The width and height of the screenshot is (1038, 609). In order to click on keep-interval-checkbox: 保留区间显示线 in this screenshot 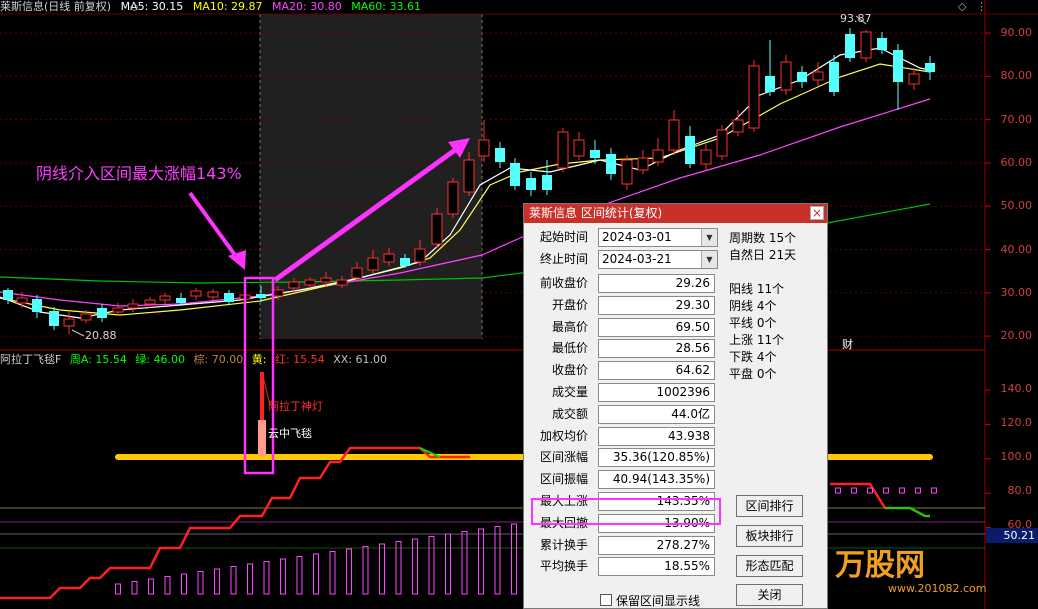, I will do `click(650, 601)`.